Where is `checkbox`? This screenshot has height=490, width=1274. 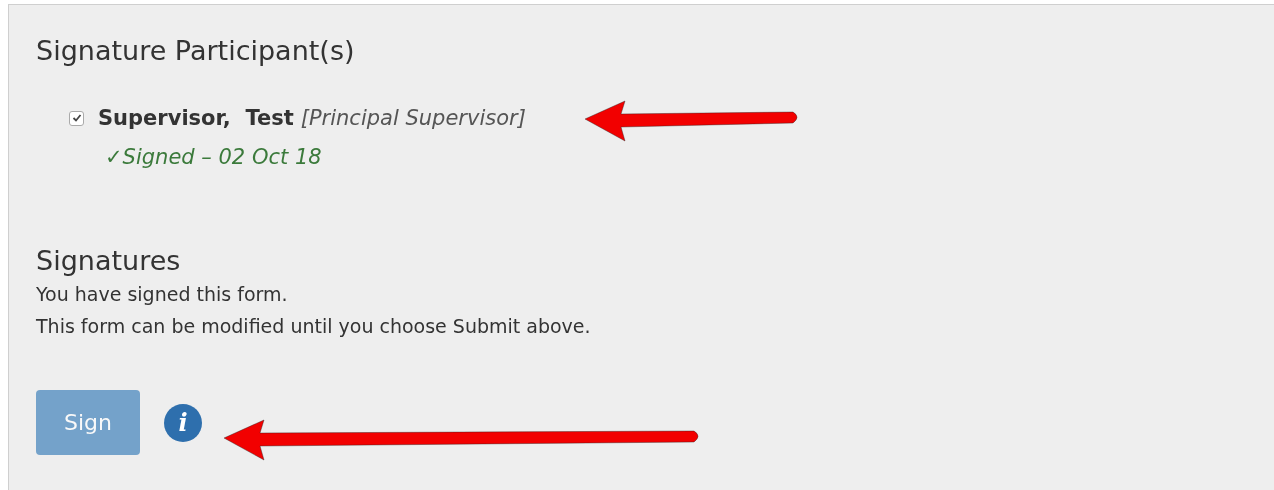 checkbox is located at coordinates (76, 118).